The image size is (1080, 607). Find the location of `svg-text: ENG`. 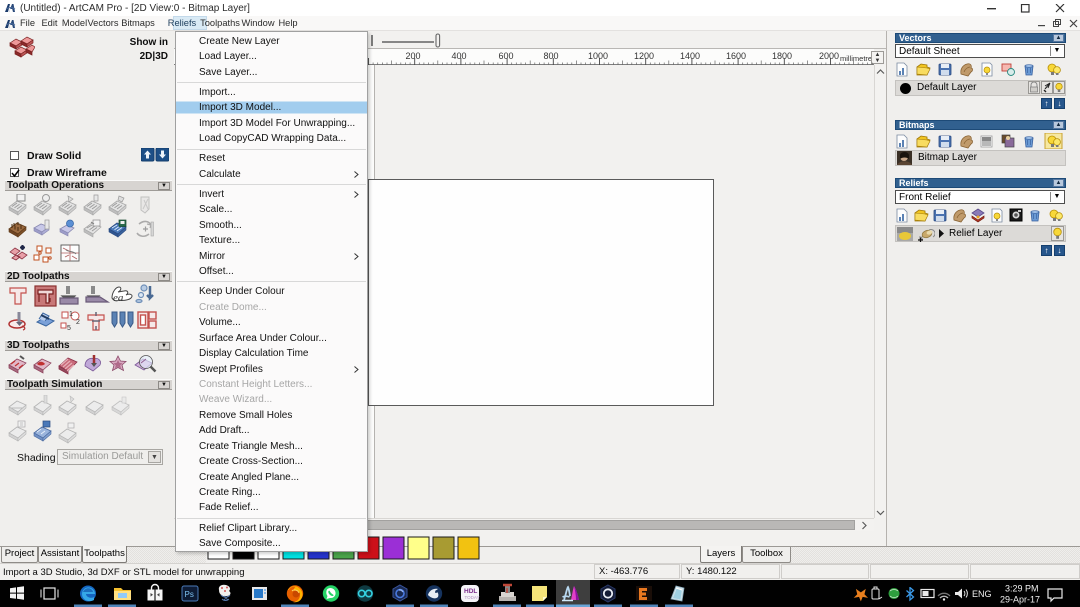

svg-text: ENG is located at coordinates (982, 594).